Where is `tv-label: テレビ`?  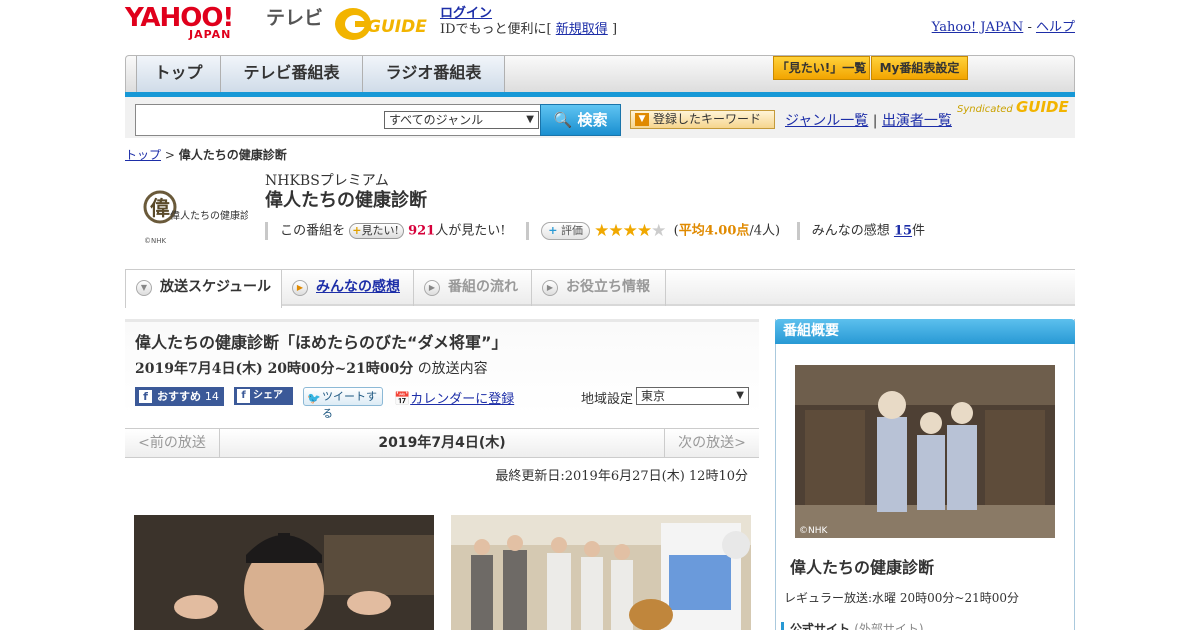 tv-label: テレビ is located at coordinates (294, 18).